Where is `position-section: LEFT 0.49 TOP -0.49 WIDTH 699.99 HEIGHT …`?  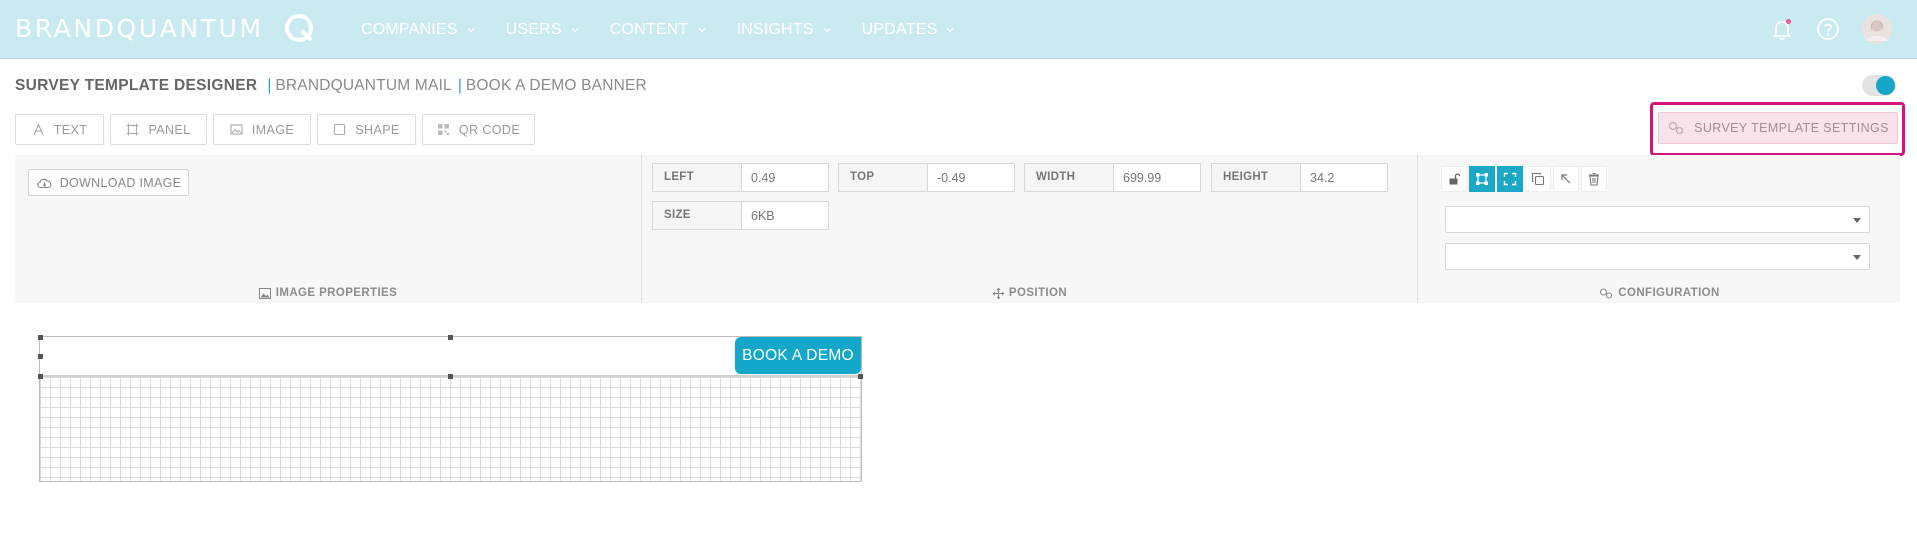
position-section: LEFT 0.49 TOP -0.49 WIDTH 699.99 HEIGHT … is located at coordinates (1030, 229).